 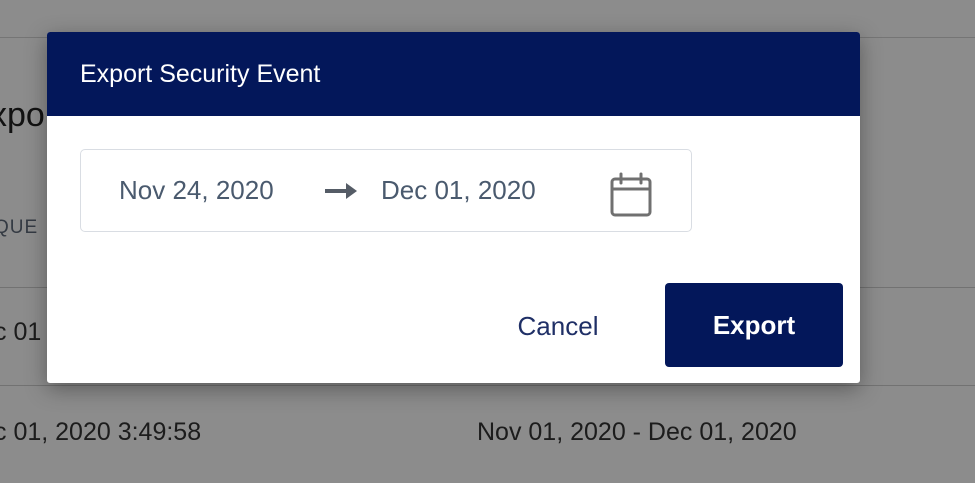 What do you see at coordinates (631, 195) in the screenshot?
I see `calendar-icon` at bounding box center [631, 195].